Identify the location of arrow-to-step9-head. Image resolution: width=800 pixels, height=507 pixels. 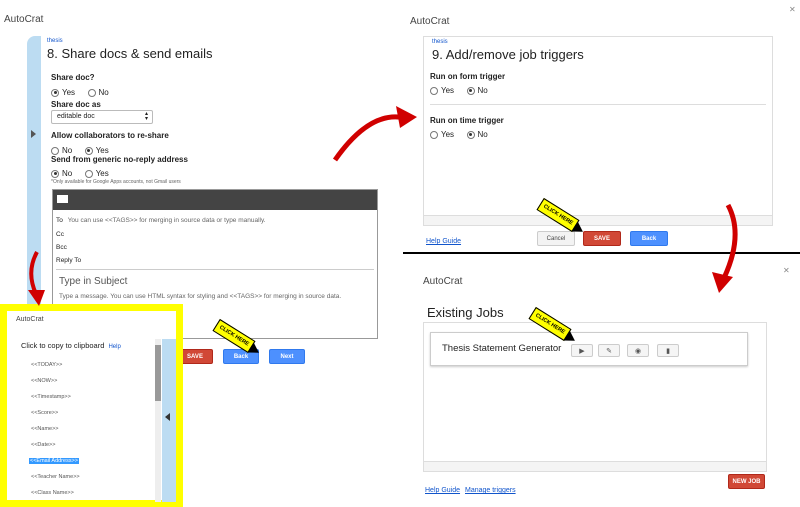
(406, 117).